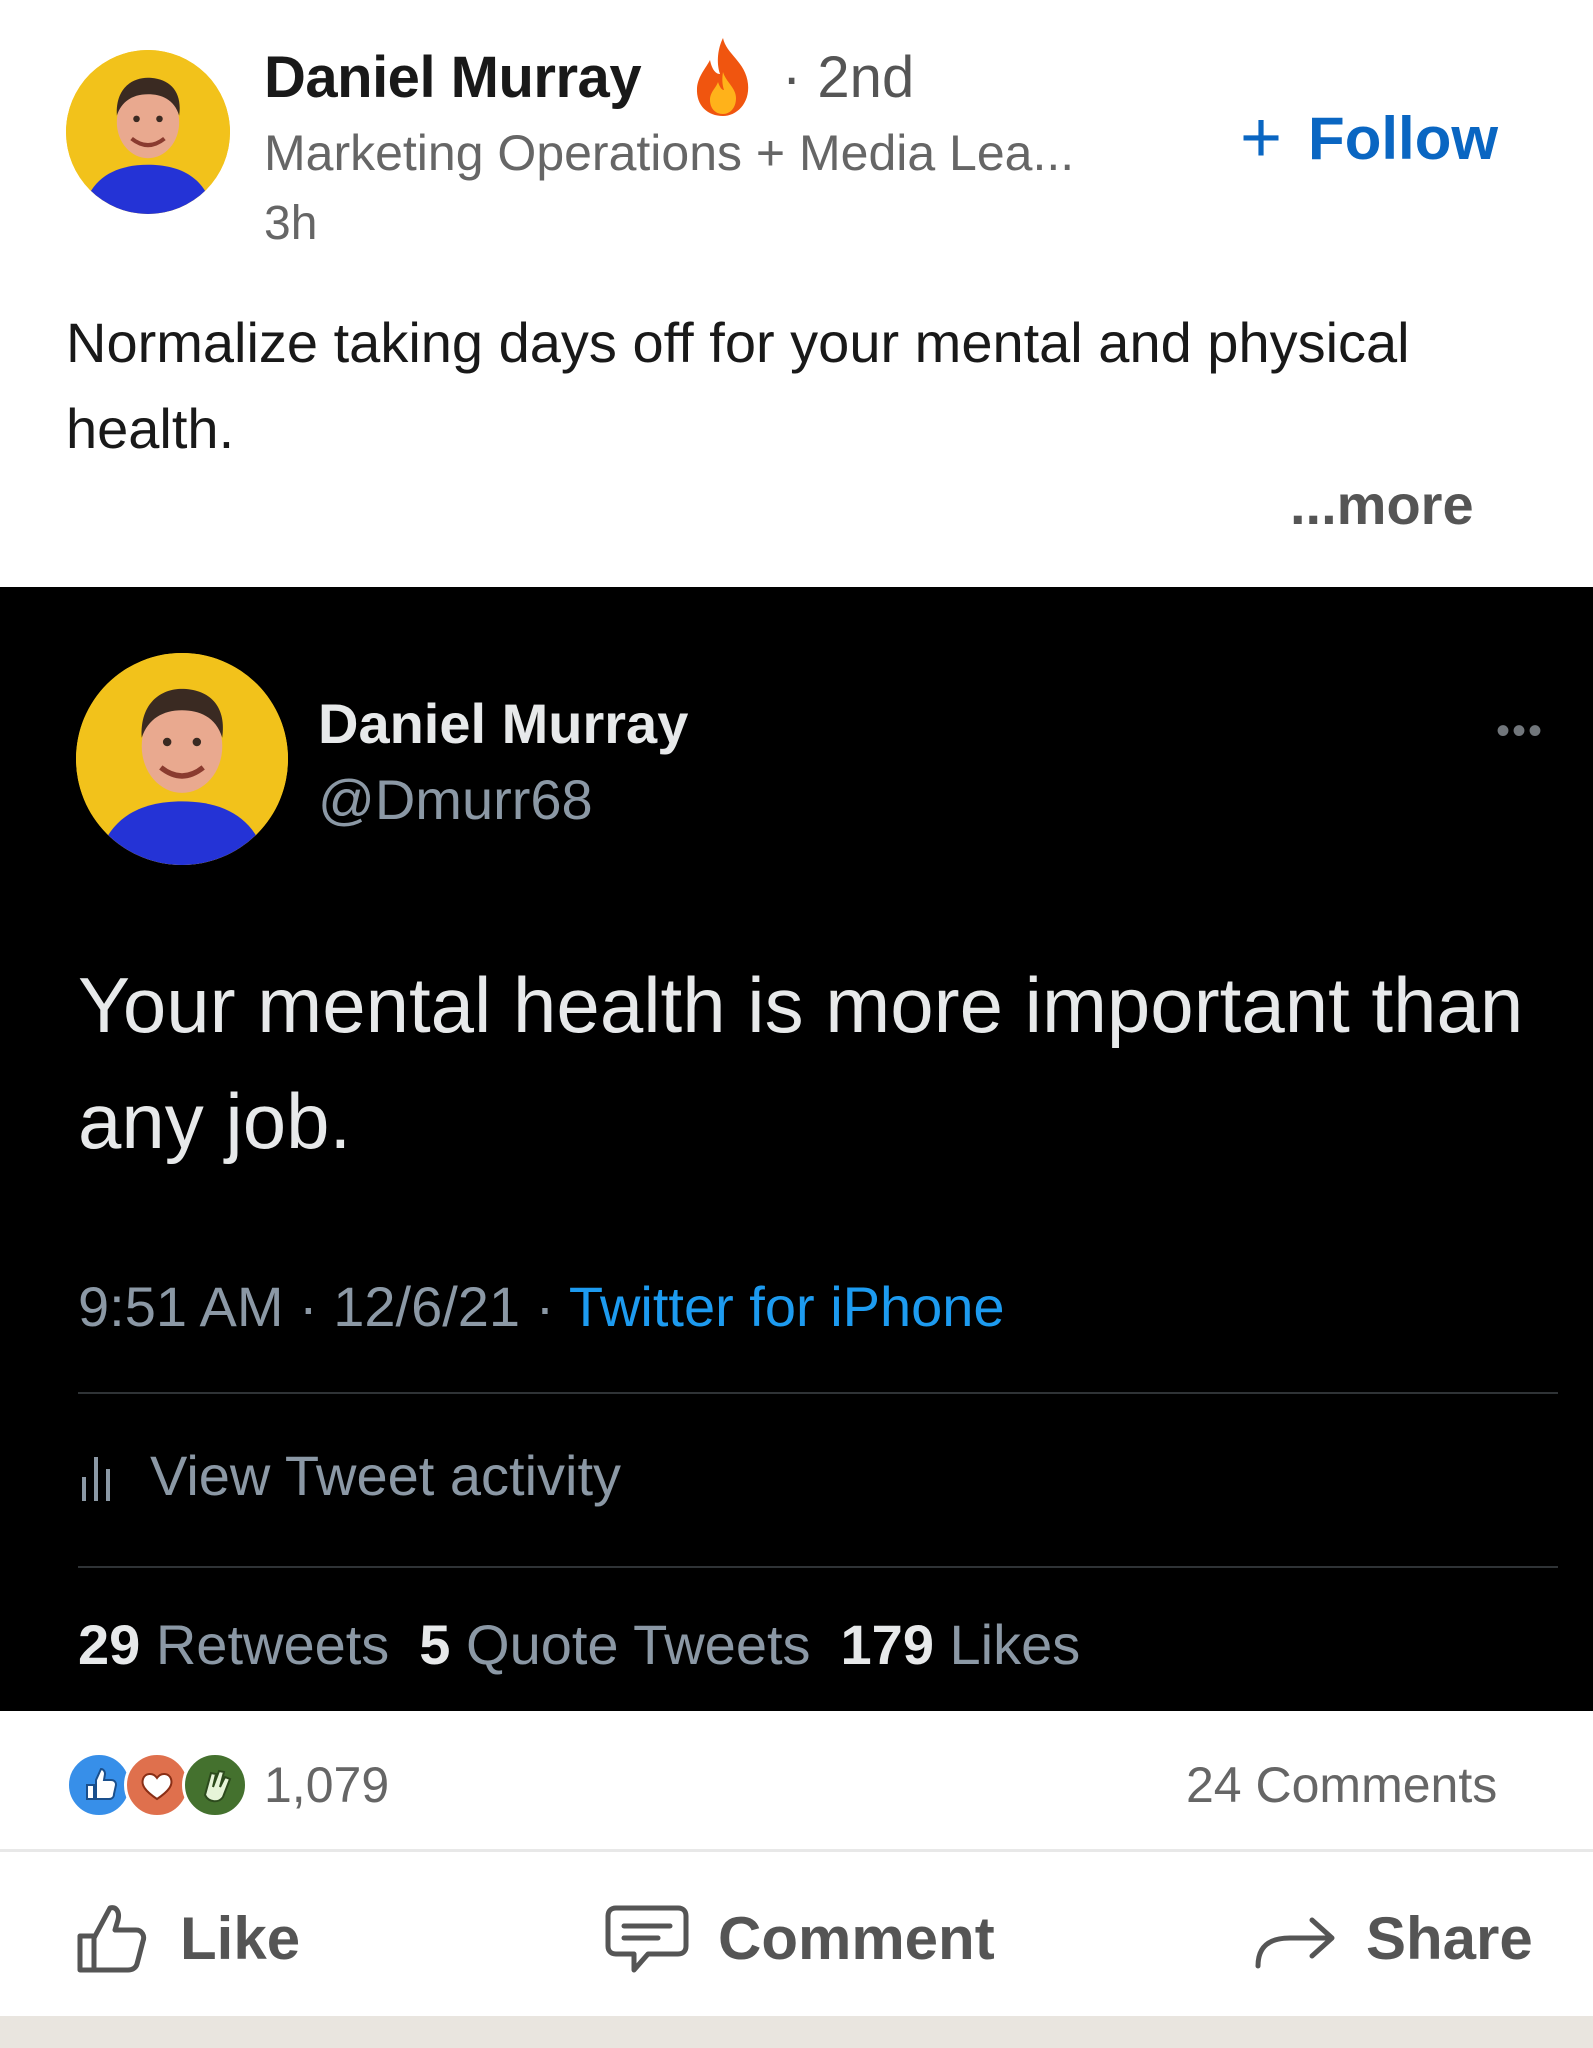 The width and height of the screenshot is (1593, 2048). Describe the element at coordinates (99, 1785) in the screenshot. I see `like-reaction-icon` at that location.